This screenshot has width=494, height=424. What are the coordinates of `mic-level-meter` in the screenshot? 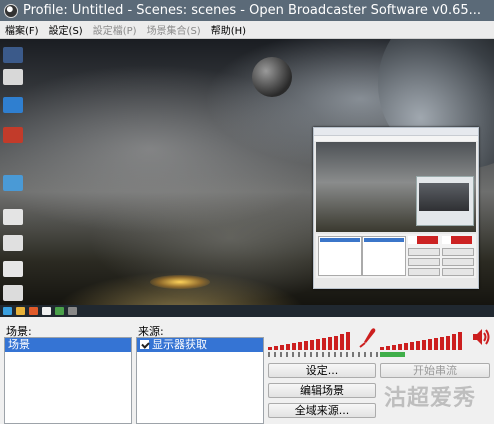 It's located at (323, 354).